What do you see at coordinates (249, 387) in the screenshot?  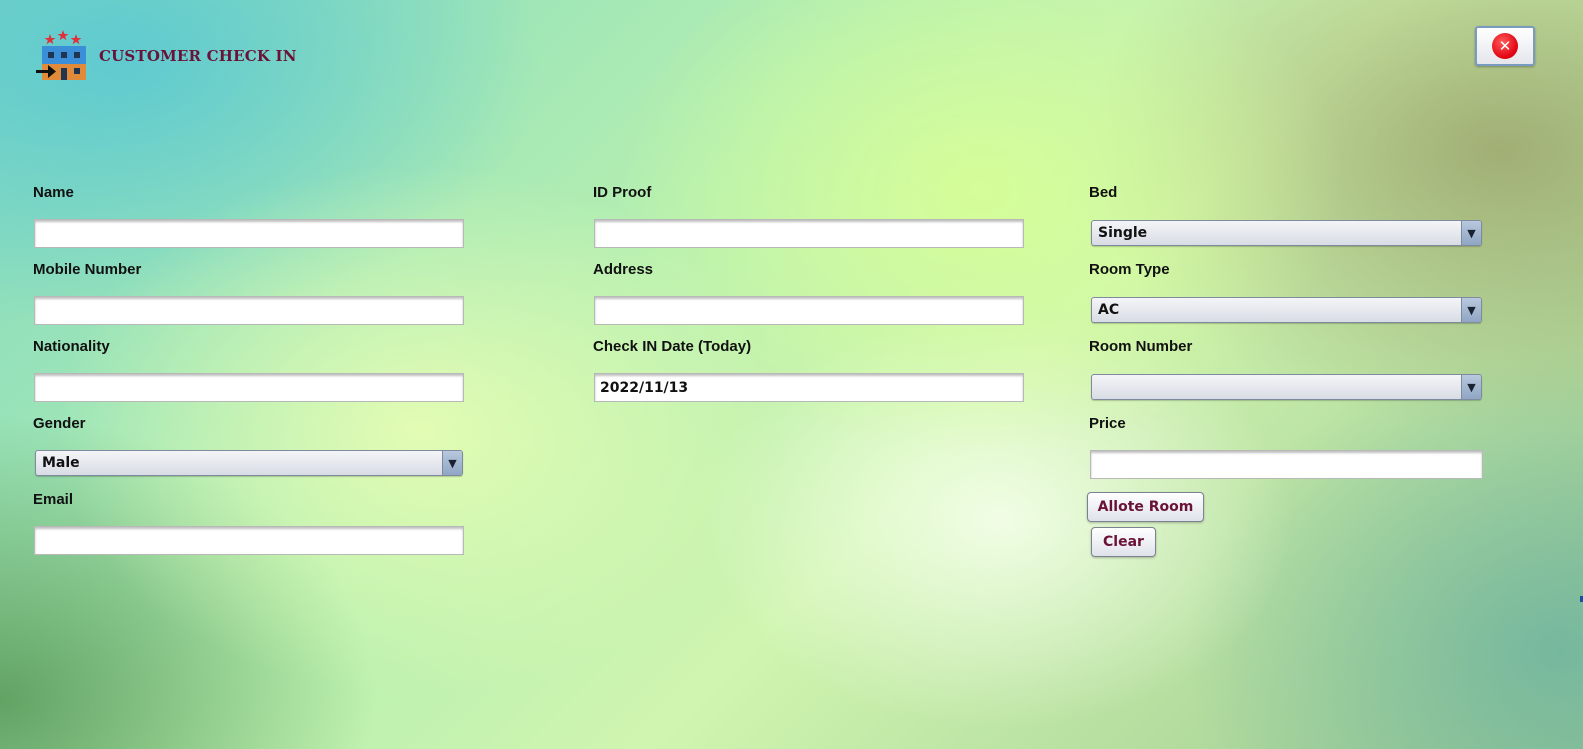 I see `nationality-field` at bounding box center [249, 387].